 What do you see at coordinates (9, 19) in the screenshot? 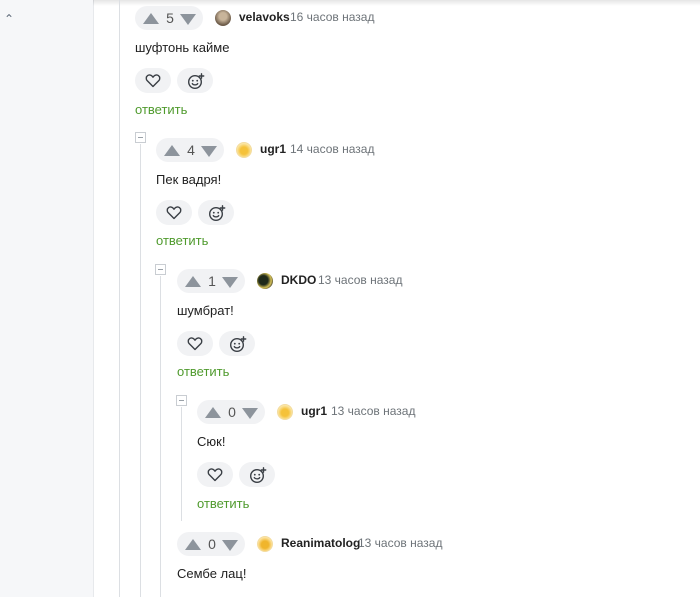
I see `chevron-up-icon: ⌃` at bounding box center [9, 19].